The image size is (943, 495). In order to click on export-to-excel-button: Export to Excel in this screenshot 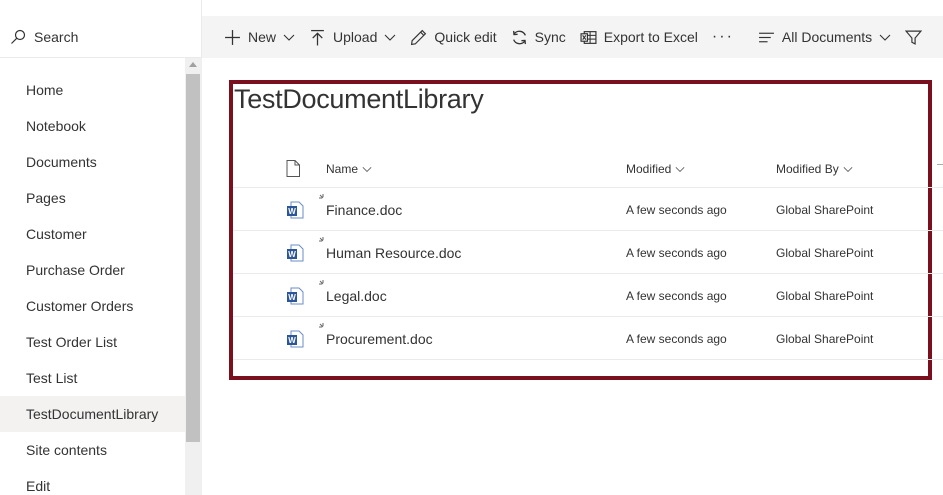, I will do `click(639, 37)`.